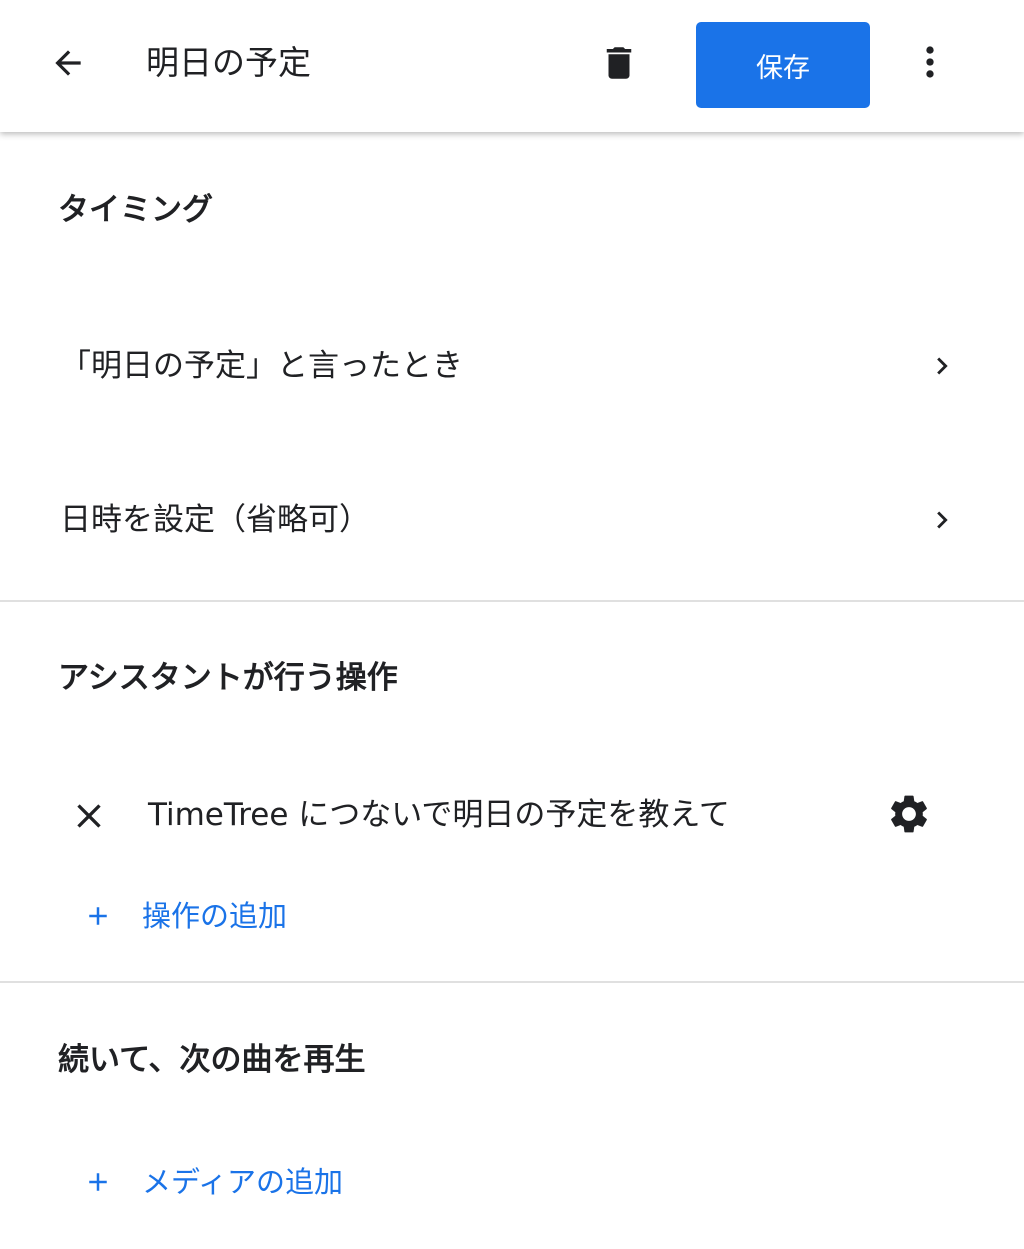 This screenshot has width=1024, height=1249. I want to click on gear-icon, so click(909, 814).